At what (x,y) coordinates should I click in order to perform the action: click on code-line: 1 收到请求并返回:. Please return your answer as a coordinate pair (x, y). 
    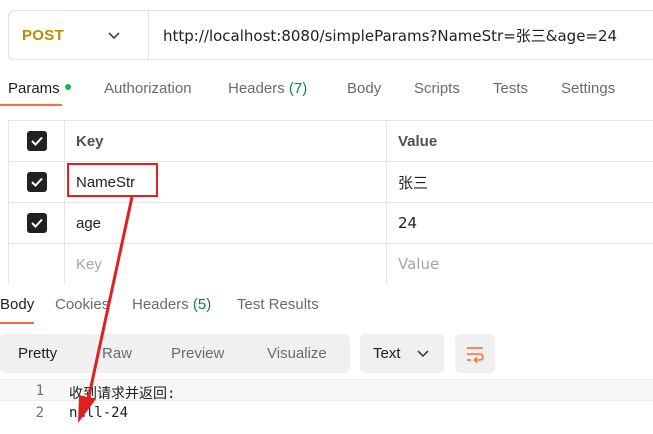
    Looking at the image, I should click on (326, 390).